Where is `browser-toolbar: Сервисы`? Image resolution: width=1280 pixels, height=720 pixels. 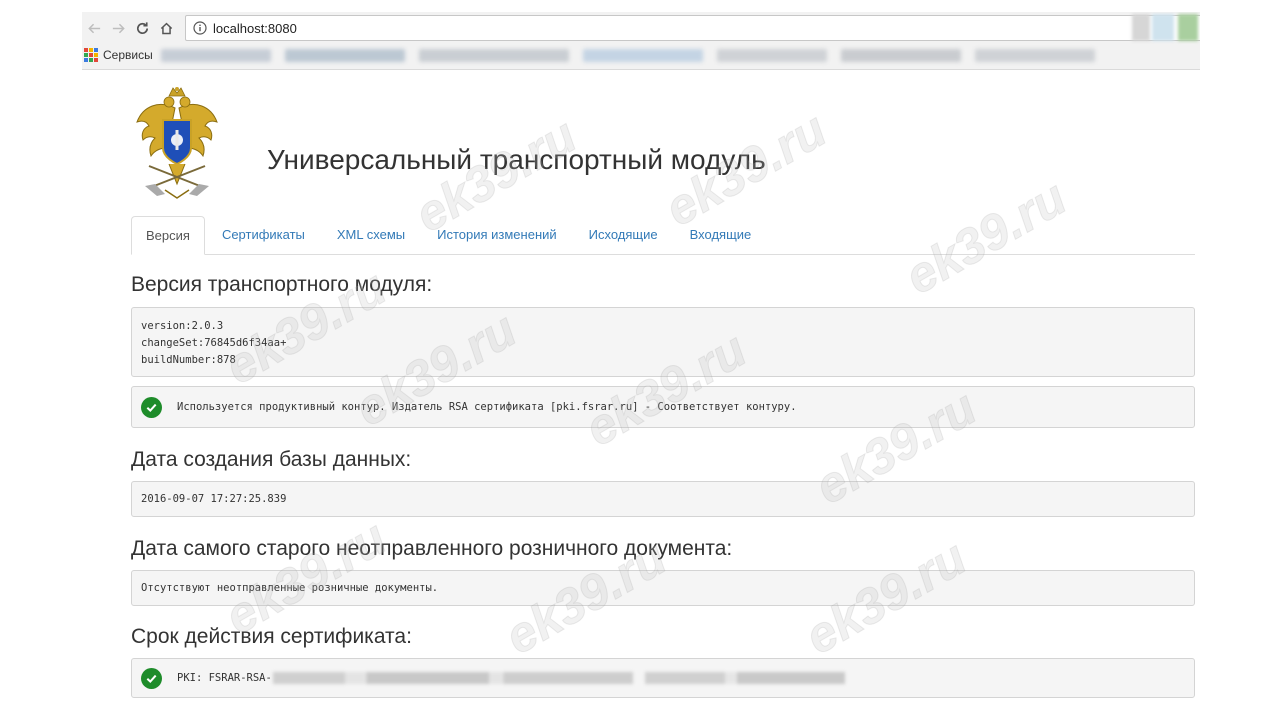 browser-toolbar: Сервисы is located at coordinates (641, 41).